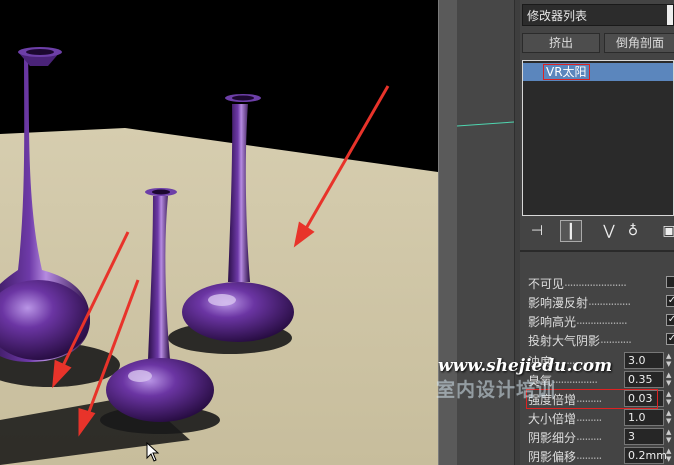 This screenshot has height=465, width=674. What do you see at coordinates (571, 231) in the screenshot?
I see `show-end-result-icon: ┃` at bounding box center [571, 231].